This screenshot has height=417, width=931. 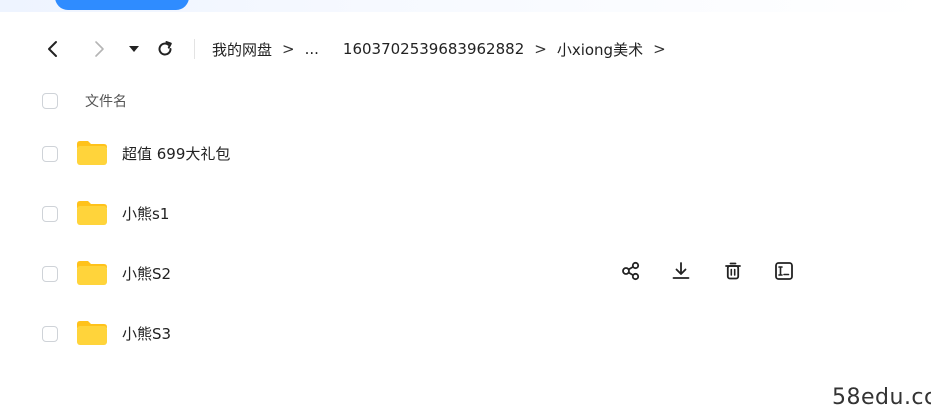 What do you see at coordinates (465, 274) in the screenshot?
I see `file-row: 小熊S2` at bounding box center [465, 274].